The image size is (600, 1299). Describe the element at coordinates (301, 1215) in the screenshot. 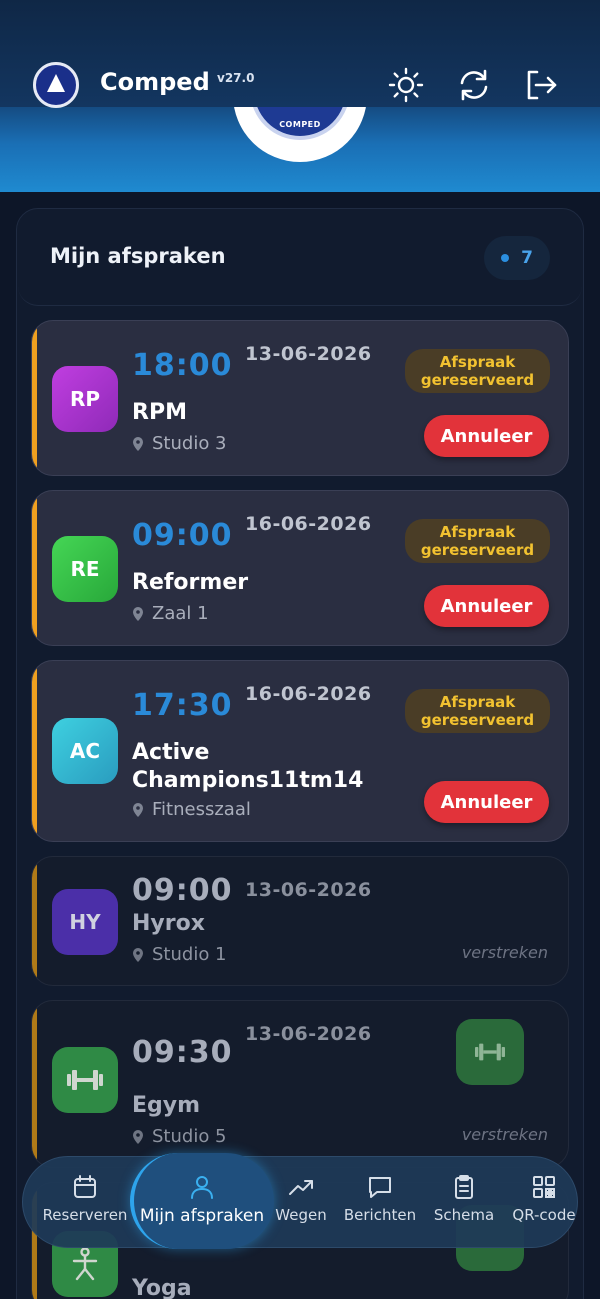

I see `nav-label: Wegen` at that location.